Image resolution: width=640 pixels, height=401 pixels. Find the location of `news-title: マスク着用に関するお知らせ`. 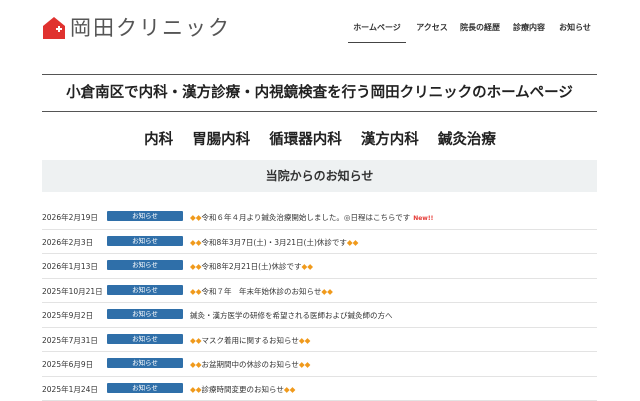

news-title: マスク着用に関するお知らせ is located at coordinates (250, 340).